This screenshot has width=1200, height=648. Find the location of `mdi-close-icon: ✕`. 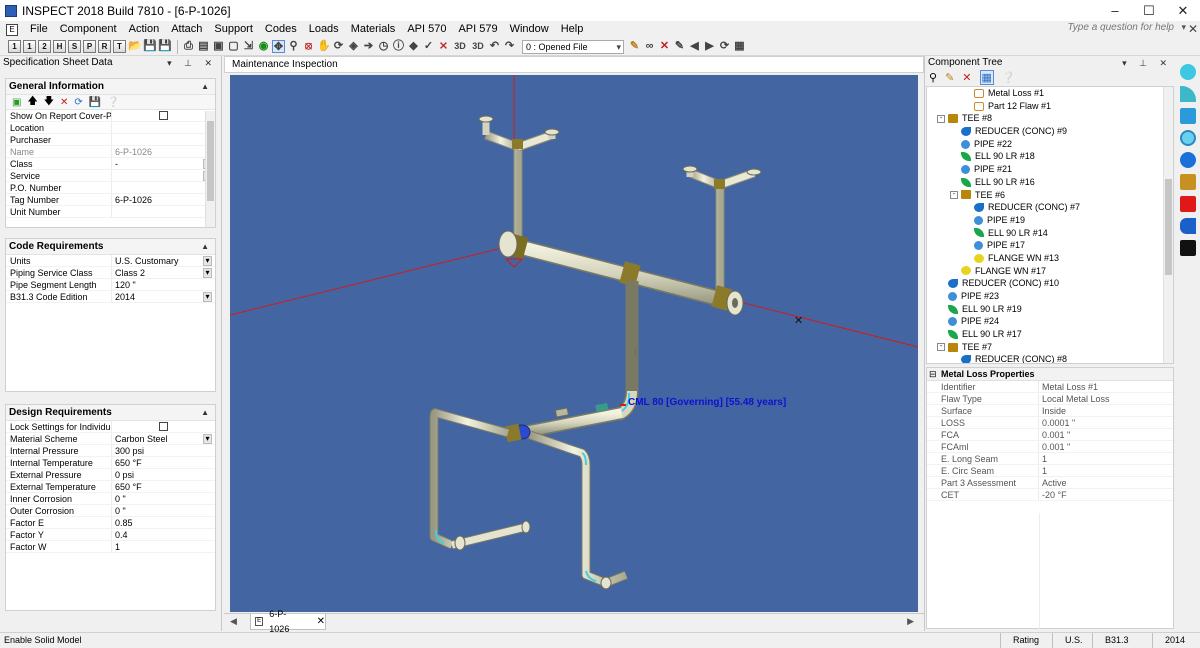

mdi-close-icon: ✕ is located at coordinates (1193, 29).